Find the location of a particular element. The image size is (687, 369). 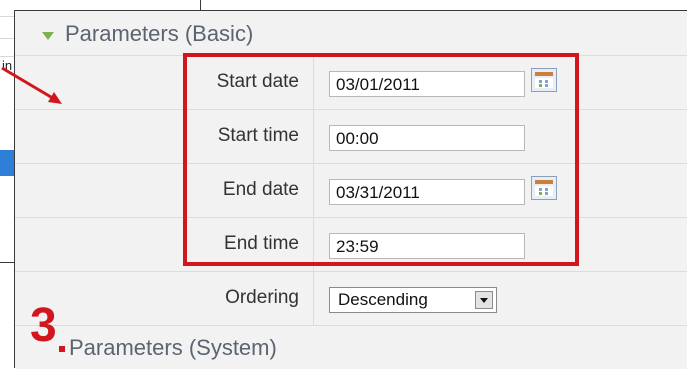

parameters-basic-title: Parameters (Basic) is located at coordinates (159, 33).